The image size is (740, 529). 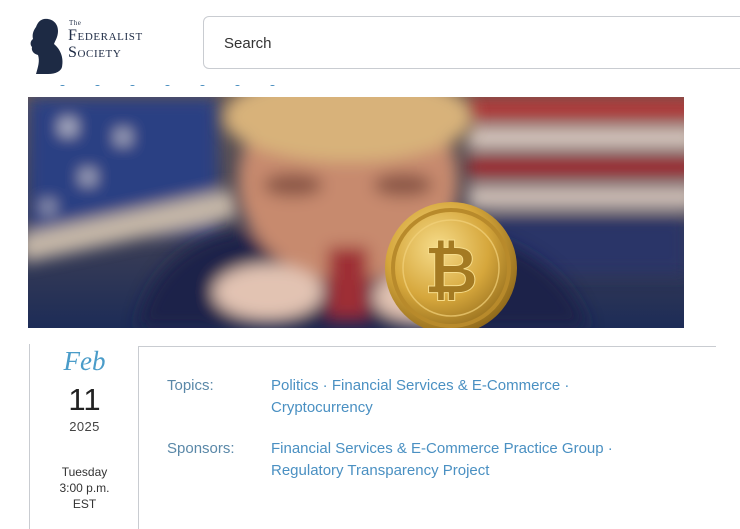 What do you see at coordinates (210, 81) in the screenshot?
I see `cut-off-heading` at bounding box center [210, 81].